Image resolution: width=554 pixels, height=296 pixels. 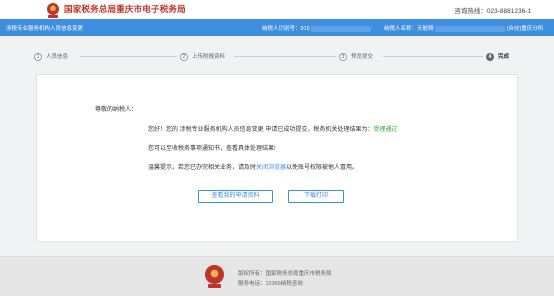 I want to click on reminder-text: 温馨提示，若您已办完相关业务，请及时关闭浏览器以免账号权限被他人冒用。, so click(x=253, y=166).